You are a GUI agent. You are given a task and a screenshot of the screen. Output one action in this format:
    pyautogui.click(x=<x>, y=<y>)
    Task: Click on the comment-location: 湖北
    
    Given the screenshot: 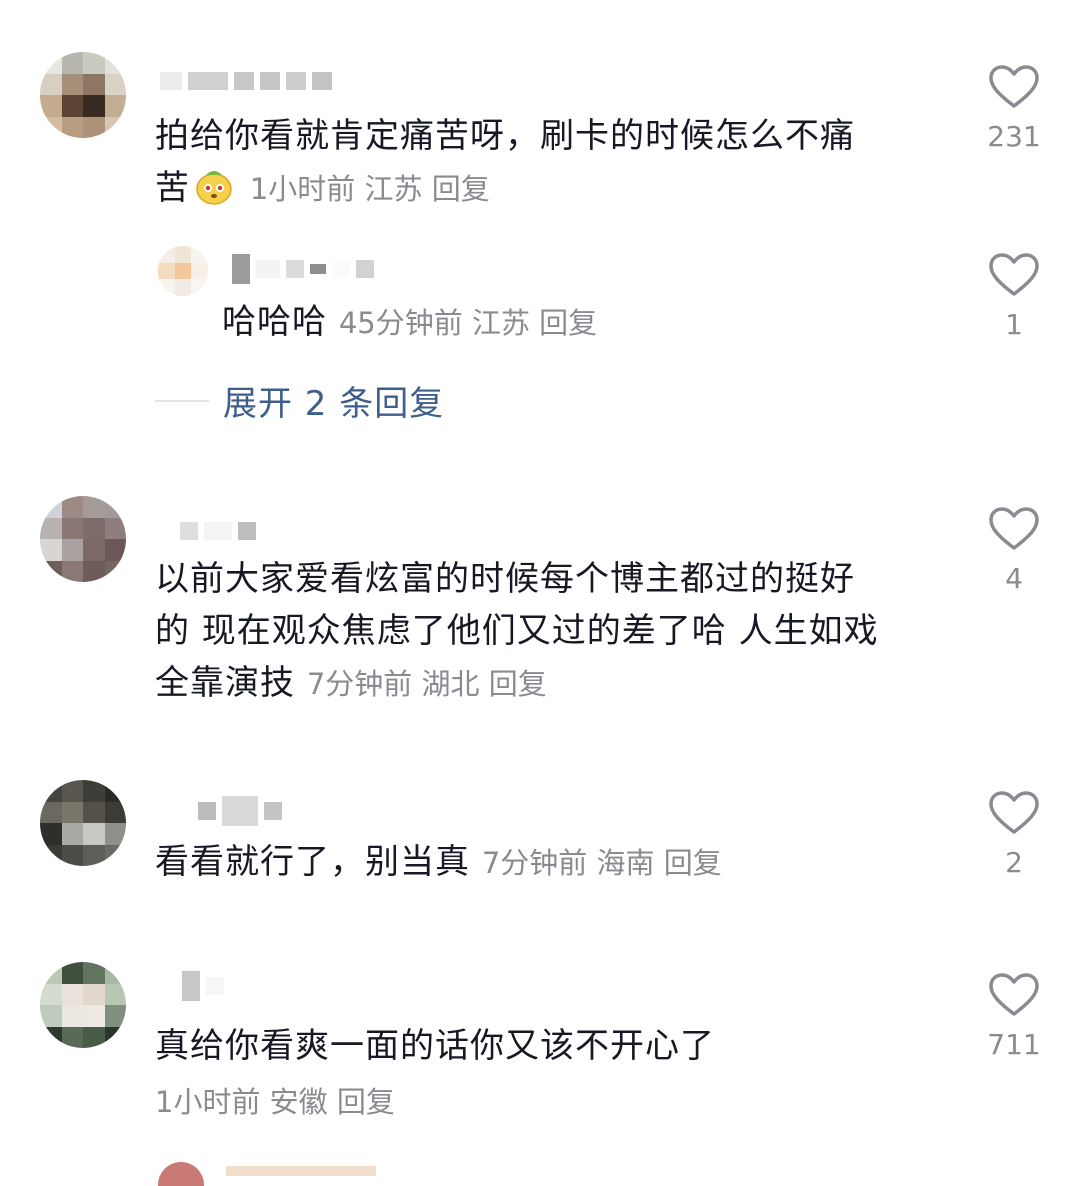 What is the action you would take?
    pyautogui.click(x=450, y=684)
    